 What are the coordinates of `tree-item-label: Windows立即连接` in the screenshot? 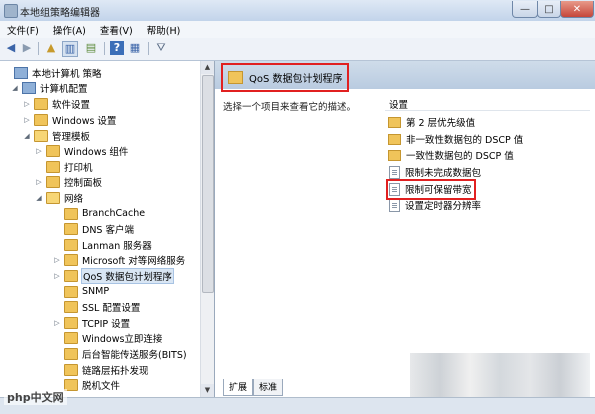 It's located at (122, 339).